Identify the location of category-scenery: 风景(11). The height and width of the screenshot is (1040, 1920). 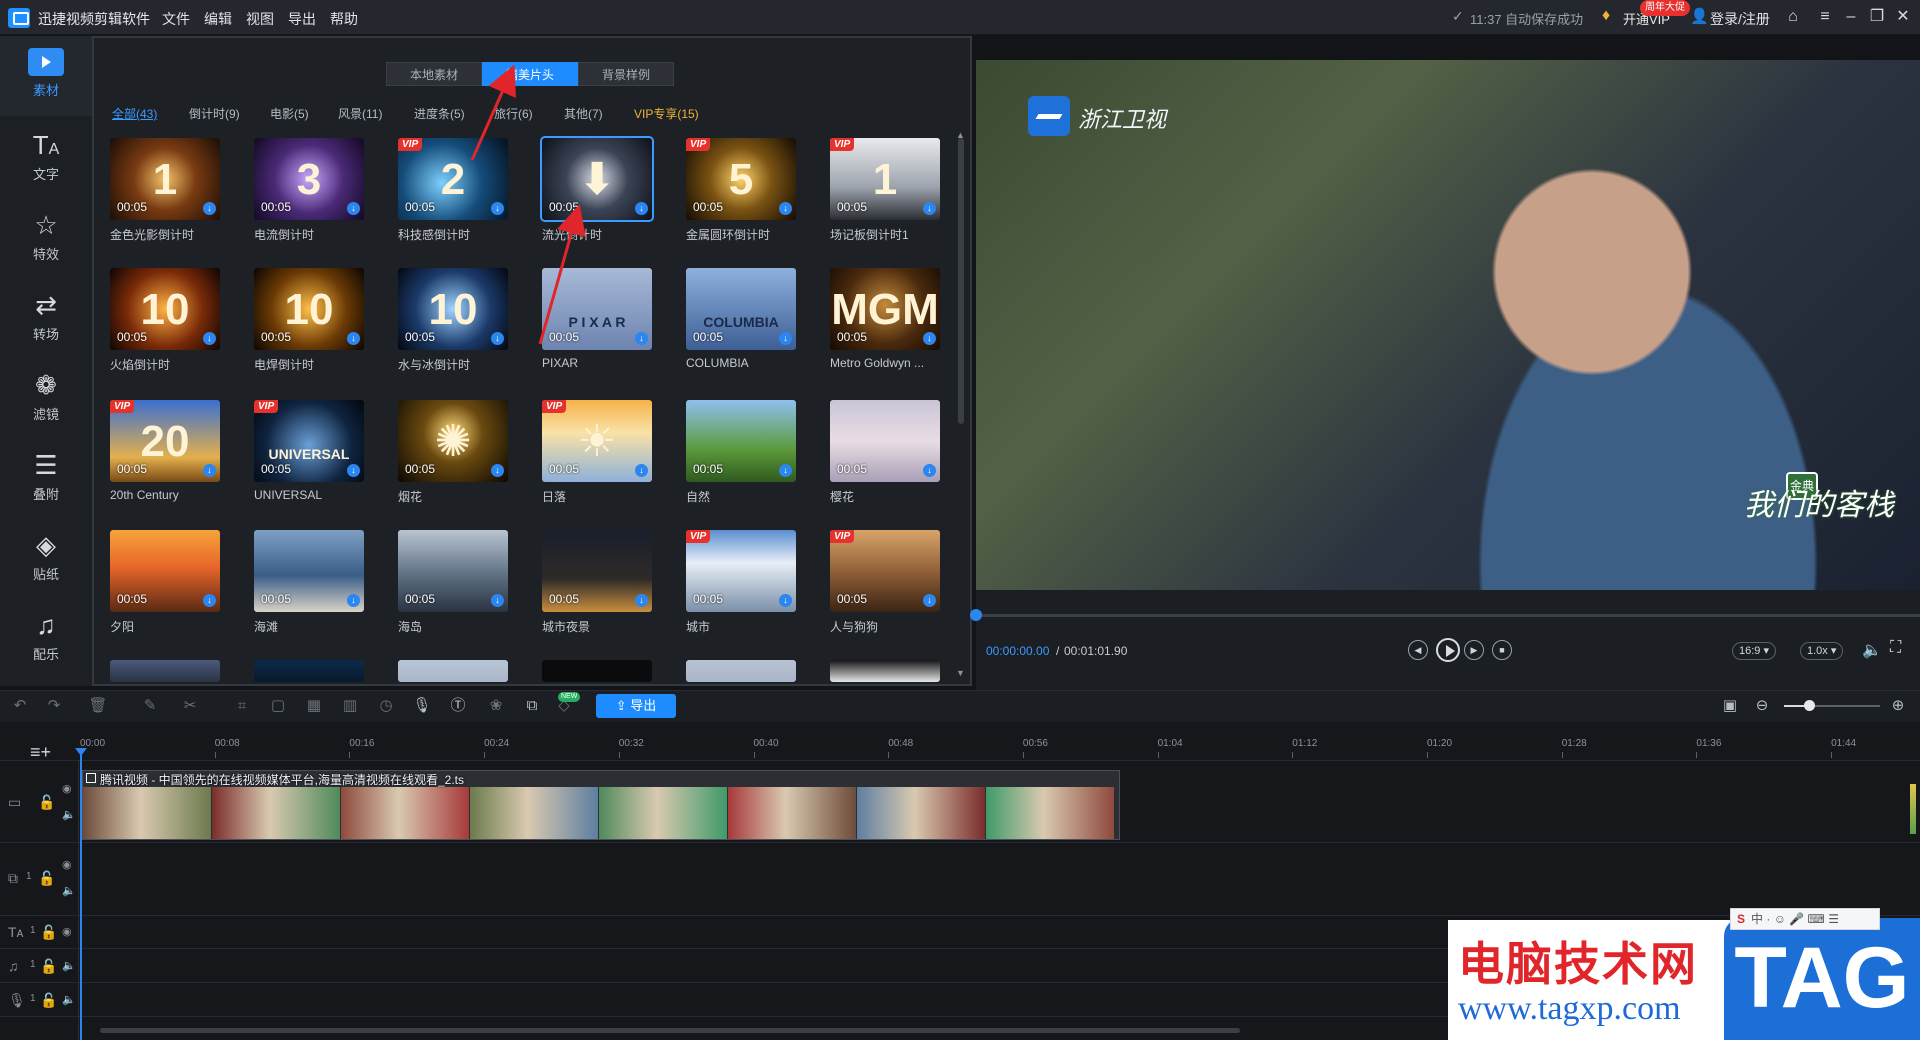
(360, 113).